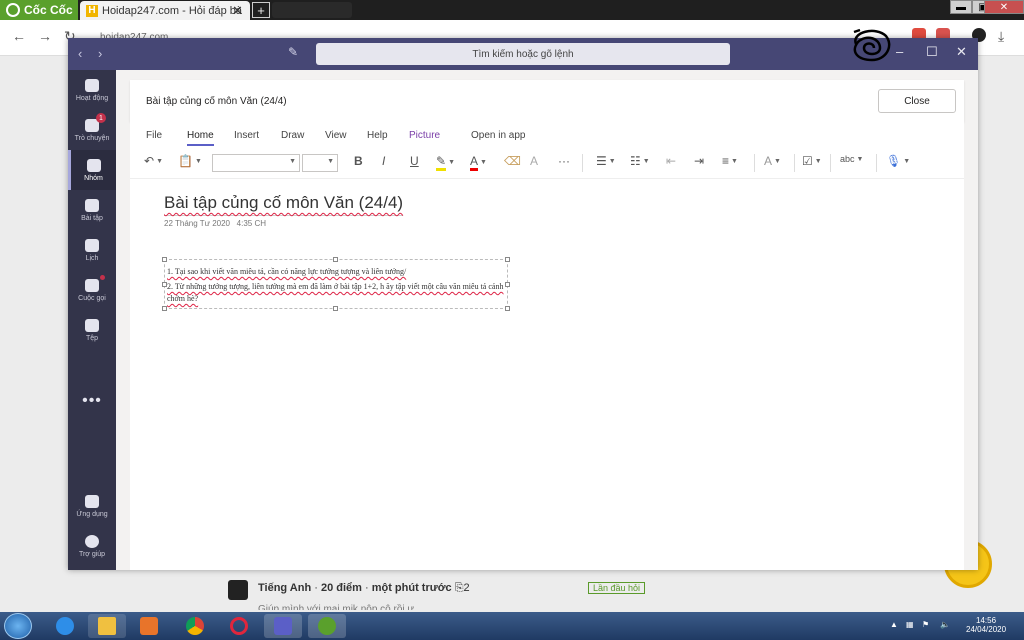 This screenshot has height=640, width=1024. I want to click on eraser-icon: ⌫, so click(512, 161).